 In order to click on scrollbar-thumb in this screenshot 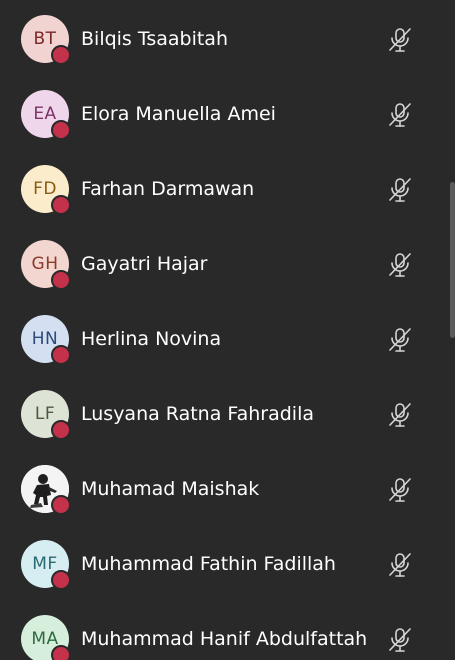, I will do `click(452, 260)`.